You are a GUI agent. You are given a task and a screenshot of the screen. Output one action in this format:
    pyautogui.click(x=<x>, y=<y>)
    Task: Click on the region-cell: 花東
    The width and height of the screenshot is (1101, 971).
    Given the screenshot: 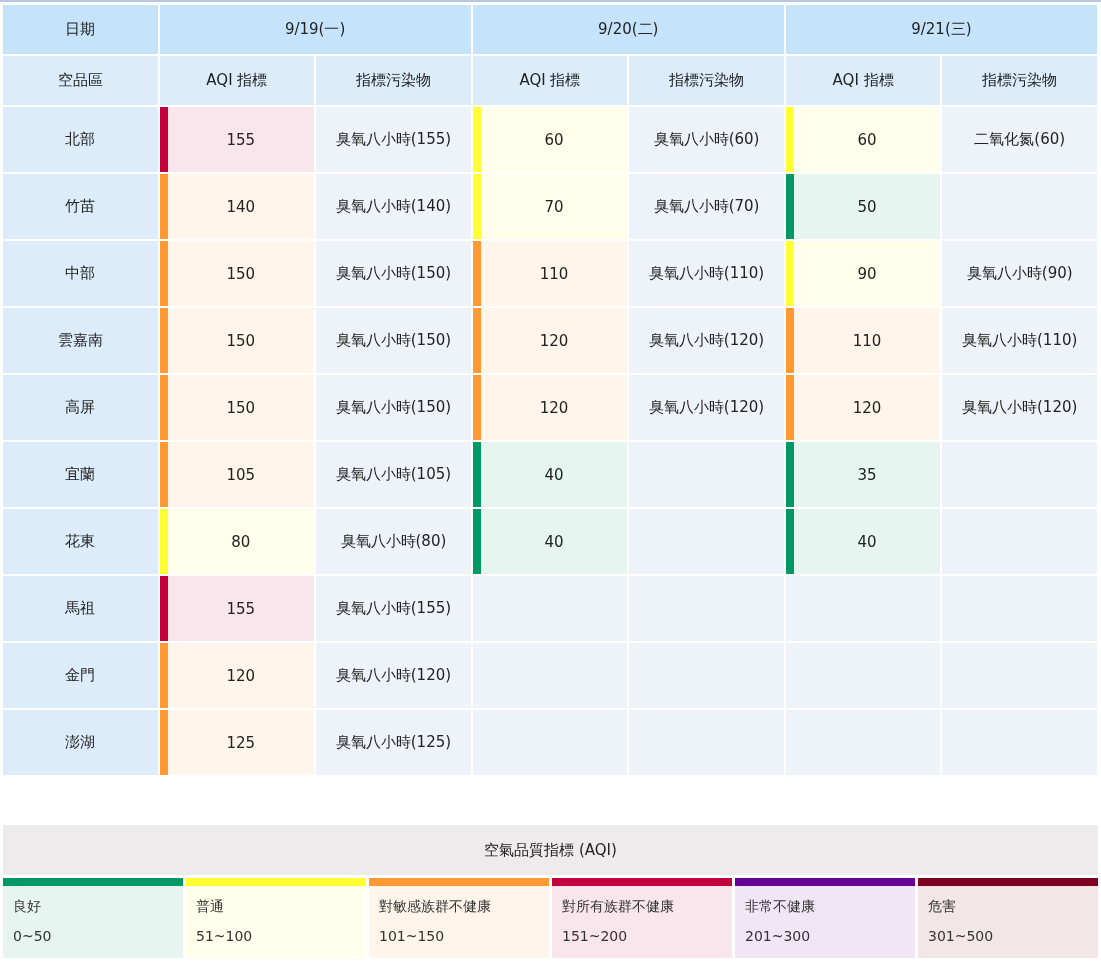 What is the action you would take?
    pyautogui.click(x=80, y=541)
    